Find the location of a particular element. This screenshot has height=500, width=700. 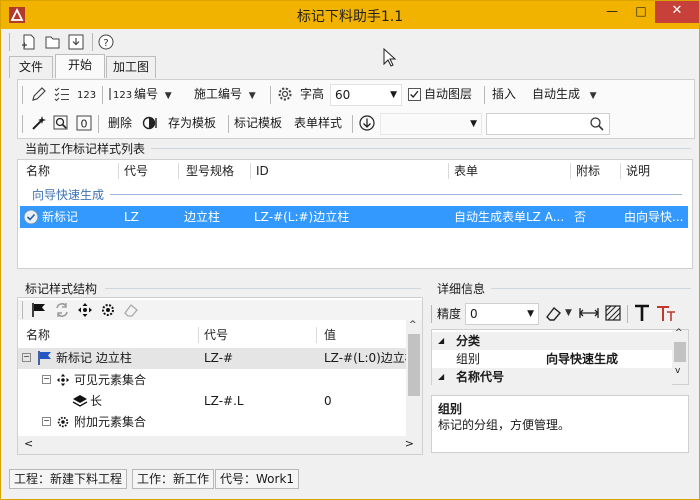

new-file-icon is located at coordinates (29, 42).